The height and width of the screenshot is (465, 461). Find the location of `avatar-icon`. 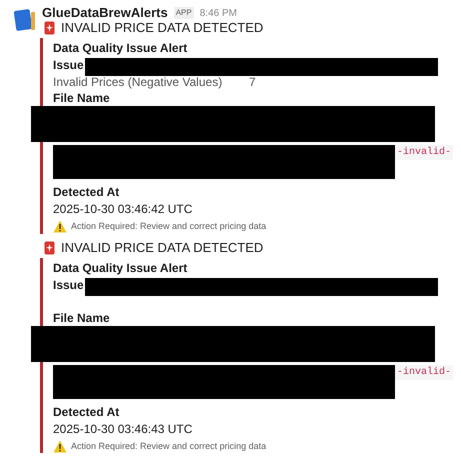

avatar-icon is located at coordinates (25, 20).